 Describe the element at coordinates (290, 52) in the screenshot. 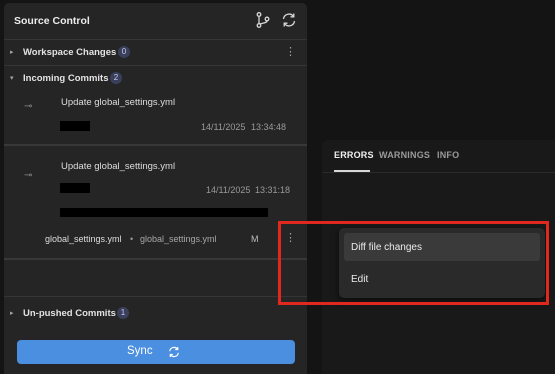

I see `more-options-icon: ⋮` at that location.